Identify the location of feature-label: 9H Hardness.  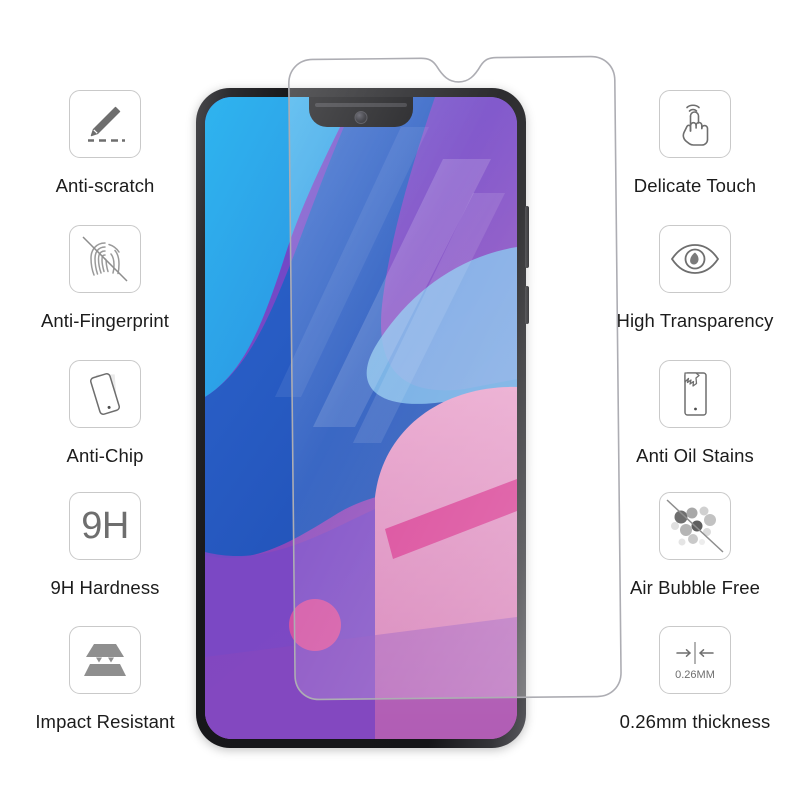
(105, 587).